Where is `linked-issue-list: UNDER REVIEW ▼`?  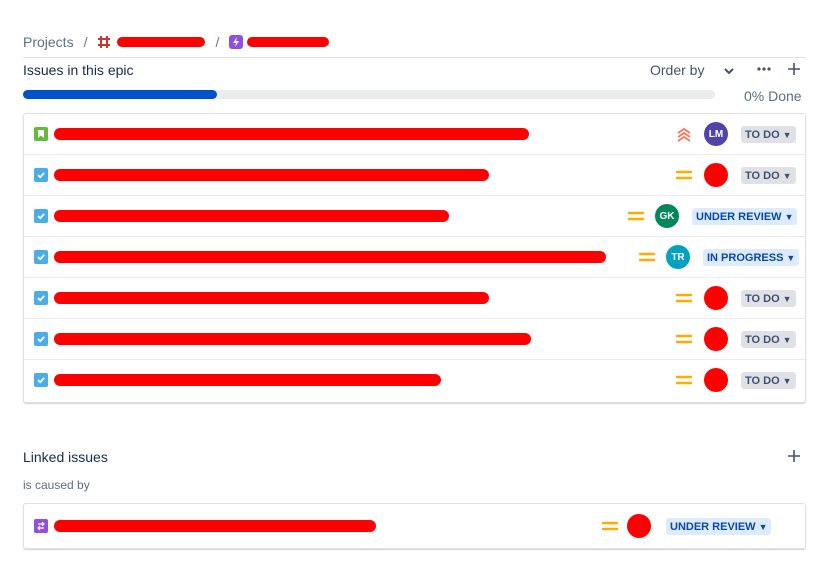 linked-issue-list: UNDER REVIEW ▼ is located at coordinates (414, 526).